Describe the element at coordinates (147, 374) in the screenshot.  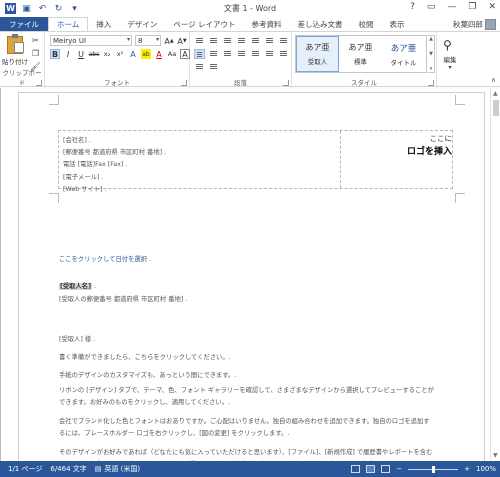
I see `body-paragraph-2: 手紙のデザインのカスタマイズも、あっという間にできます。.` at that location.